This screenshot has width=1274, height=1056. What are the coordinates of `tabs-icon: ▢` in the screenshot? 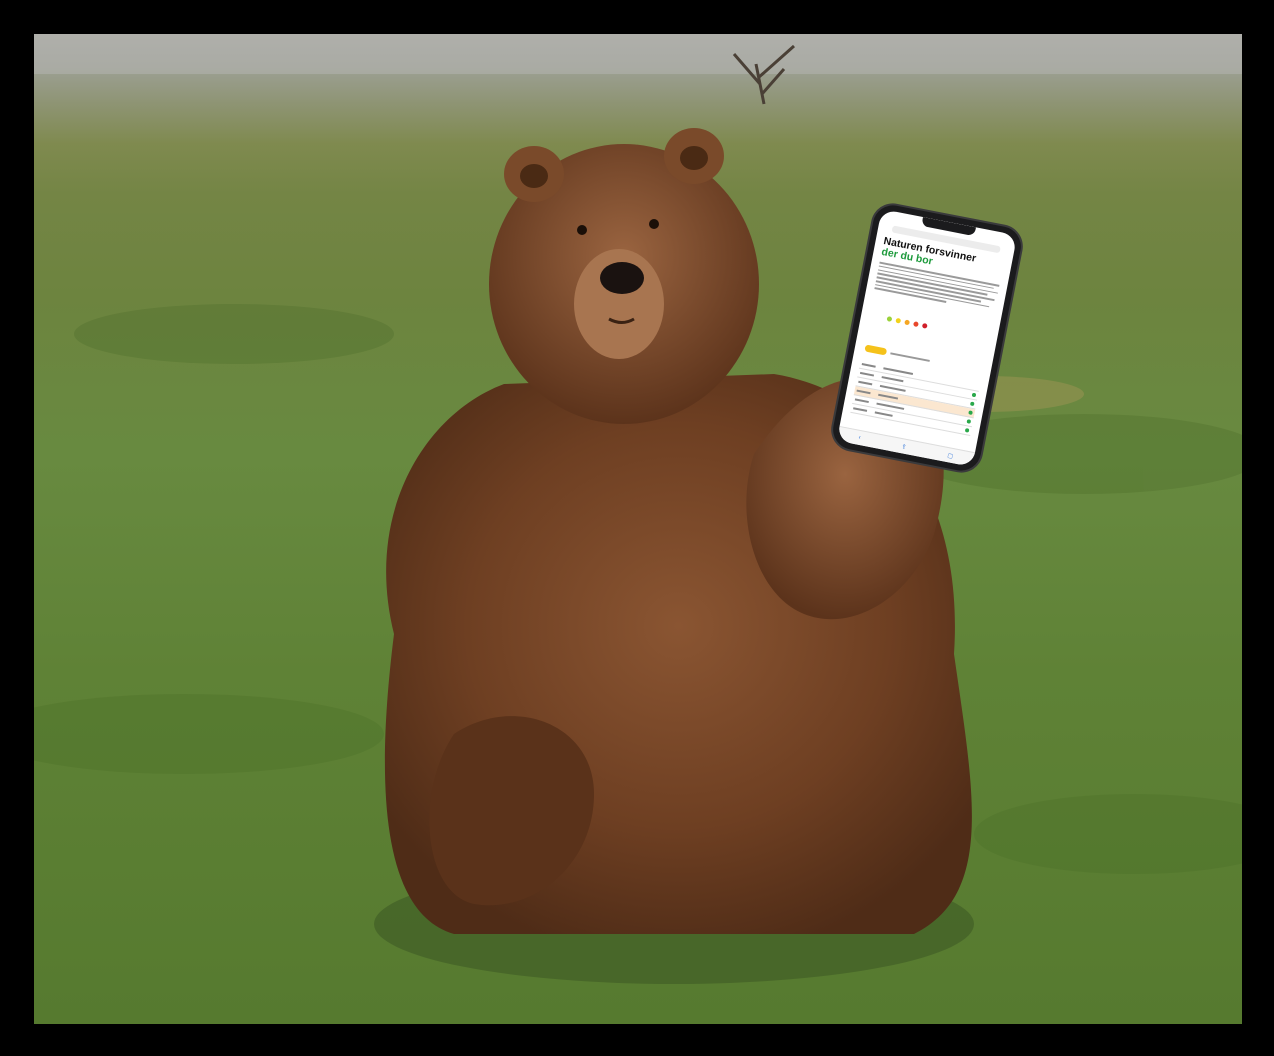 It's located at (950, 456).